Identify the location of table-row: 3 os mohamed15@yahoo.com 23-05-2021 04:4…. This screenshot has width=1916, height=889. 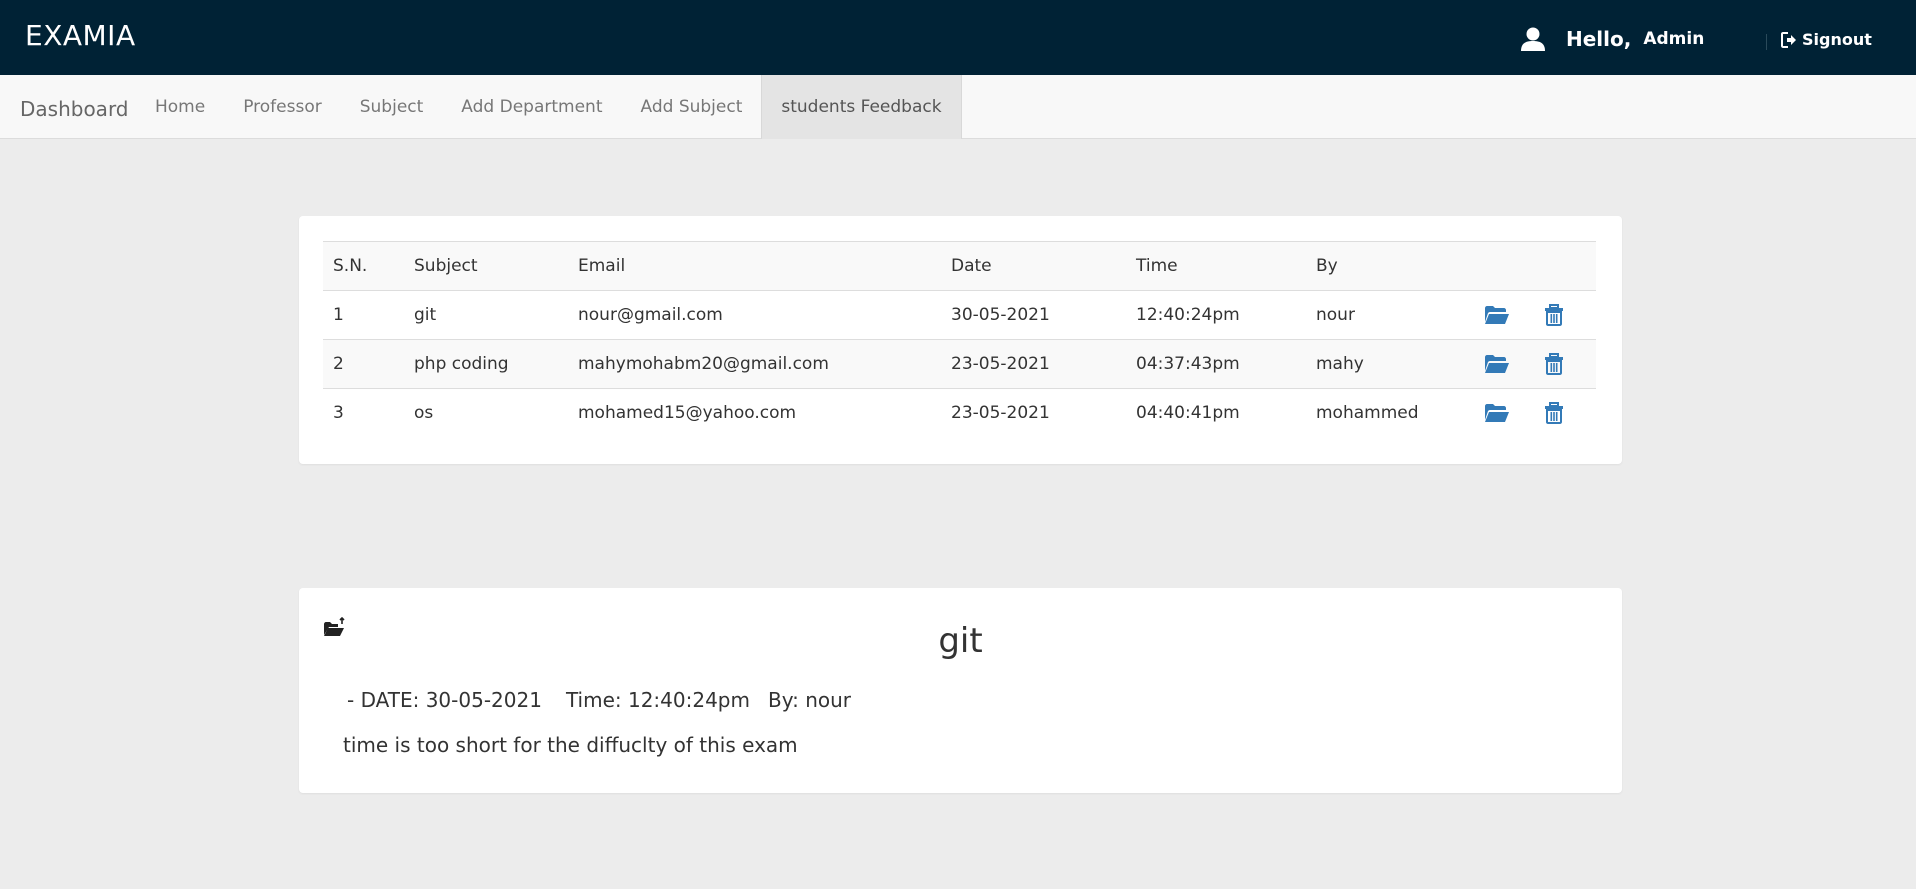
(959, 413).